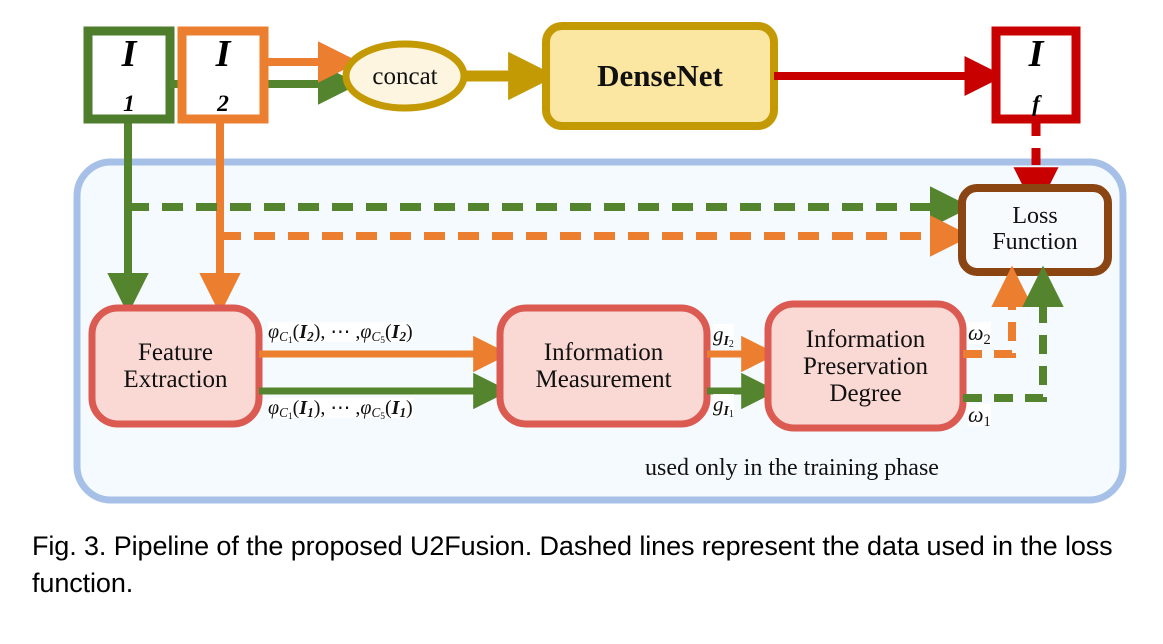 This screenshot has width=1163, height=644. Describe the element at coordinates (1035, 230) in the screenshot. I see `node-loss-function` at that location.